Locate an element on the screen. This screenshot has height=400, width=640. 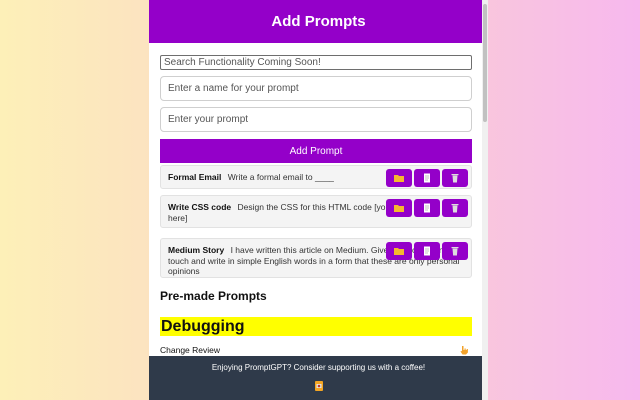
page-title: Add Prompts is located at coordinates (318, 21).